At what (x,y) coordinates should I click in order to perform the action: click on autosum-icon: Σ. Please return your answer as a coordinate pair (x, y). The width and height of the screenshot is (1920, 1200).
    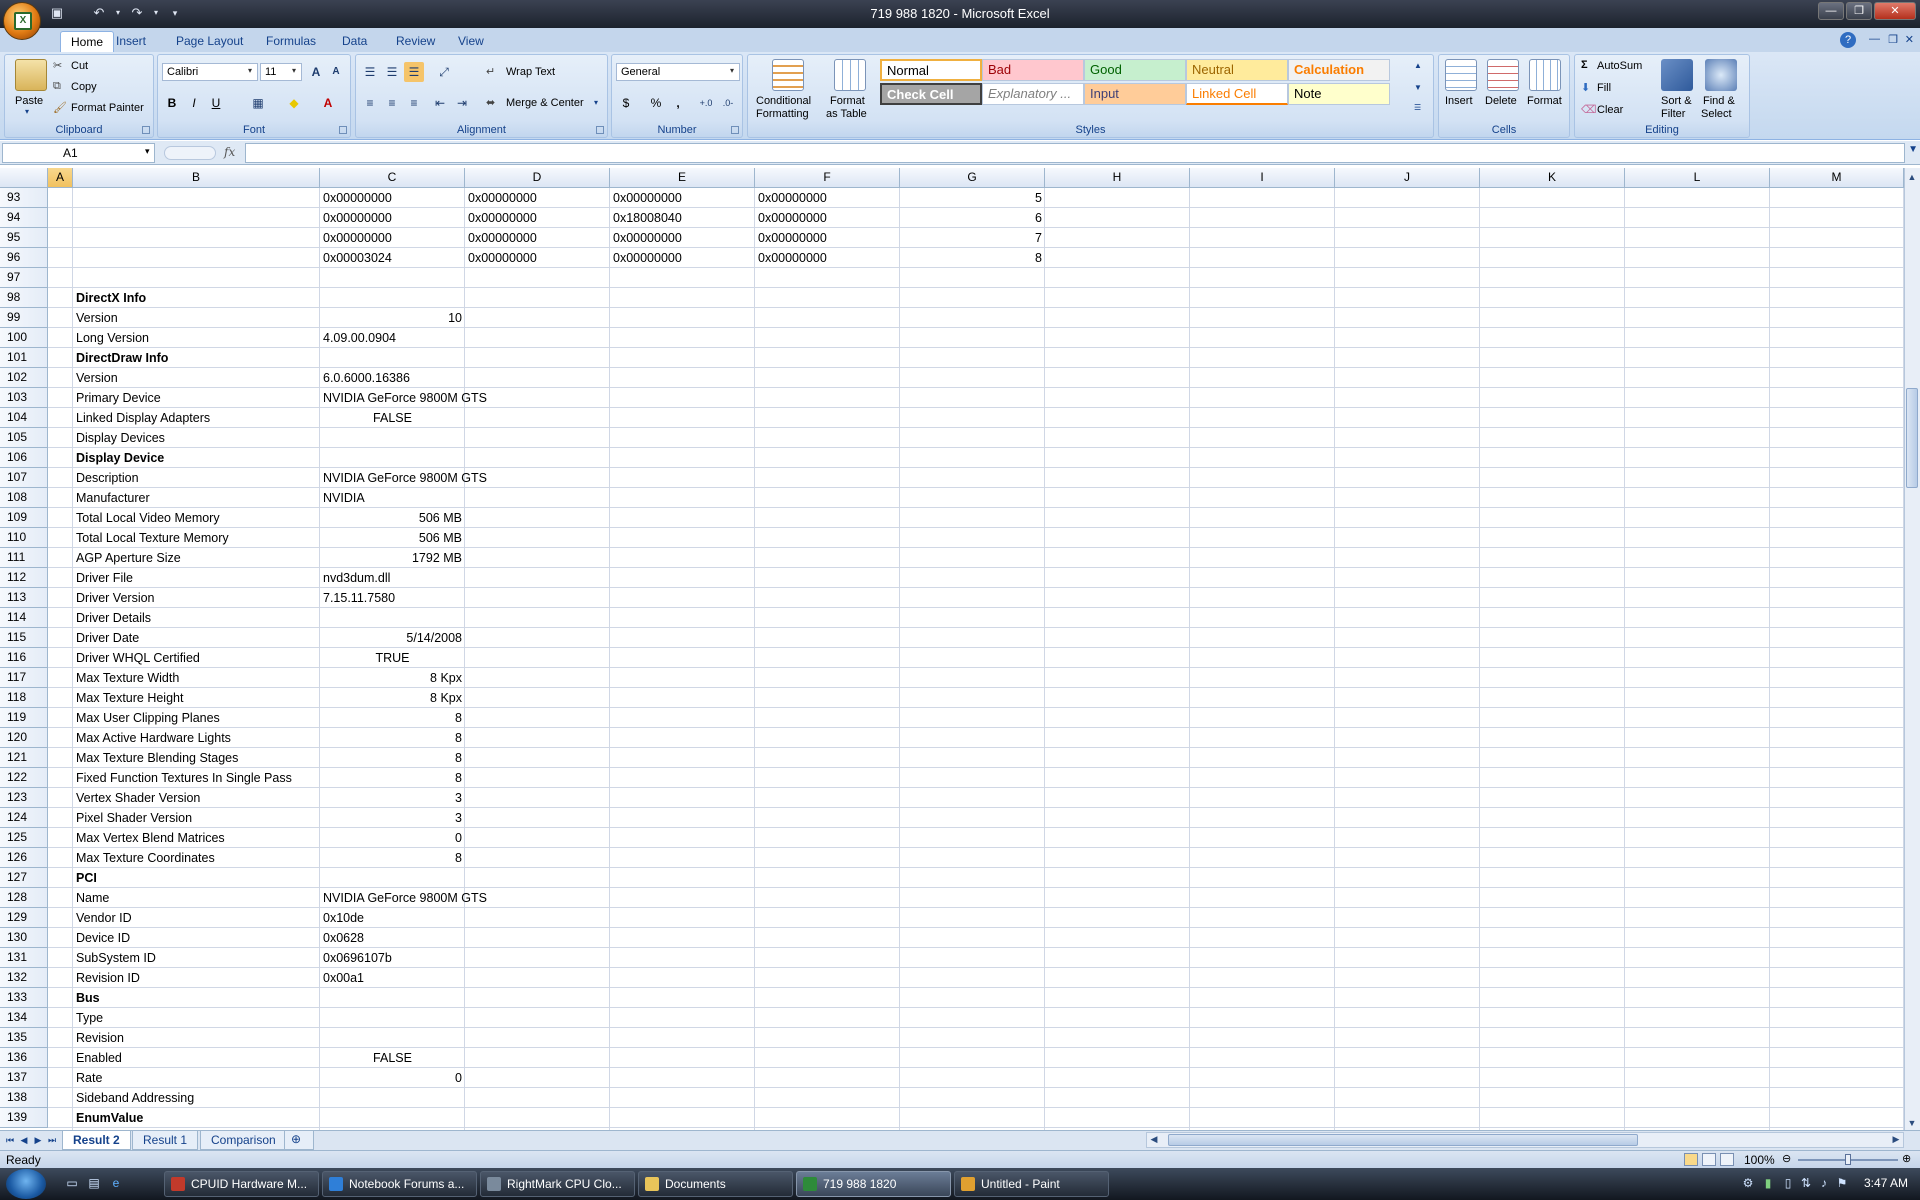
    Looking at the image, I should click on (1584, 65).